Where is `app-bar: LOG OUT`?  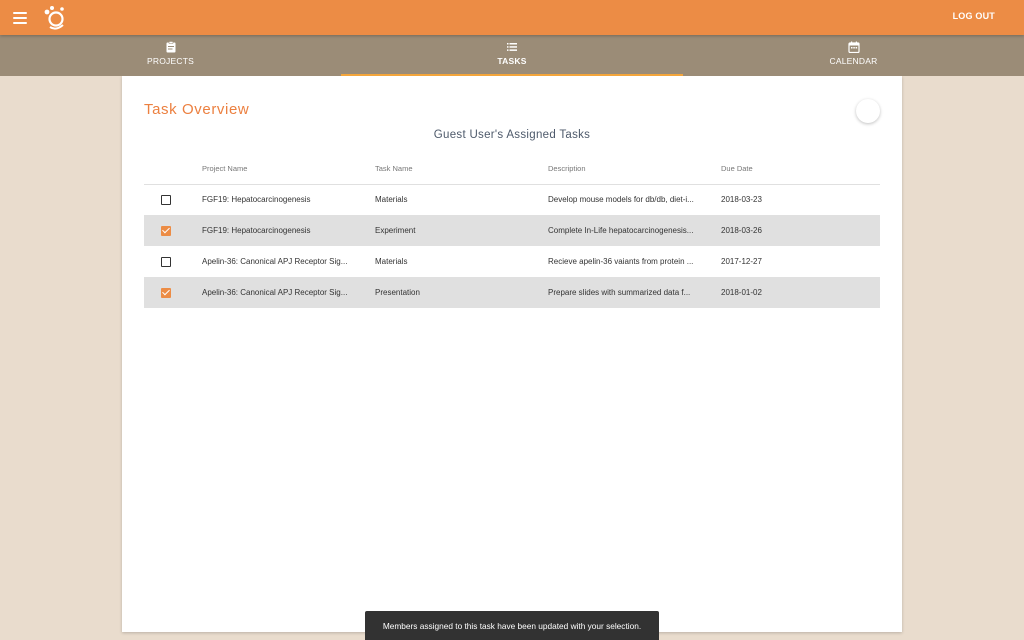
app-bar: LOG OUT is located at coordinates (512, 17).